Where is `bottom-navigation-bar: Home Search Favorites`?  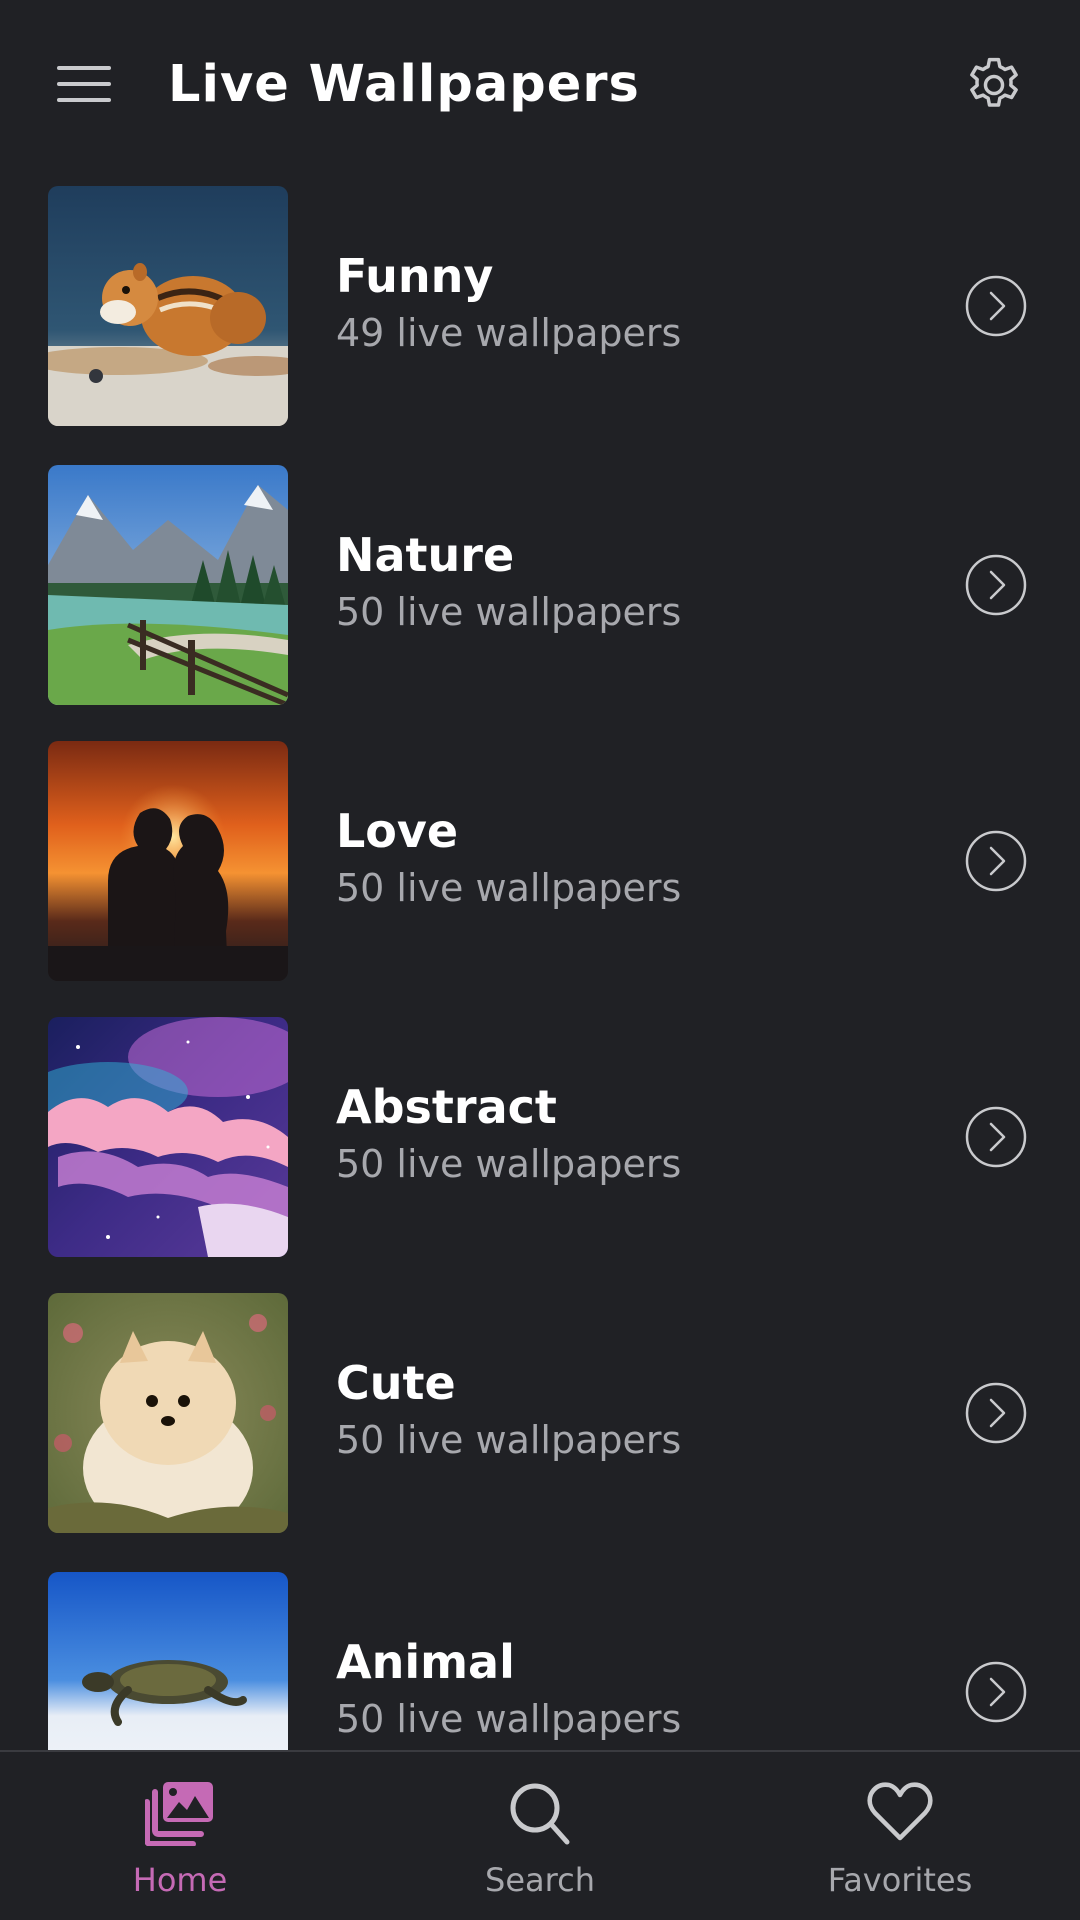
bottom-navigation-bar: Home Search Favorites is located at coordinates (540, 1835).